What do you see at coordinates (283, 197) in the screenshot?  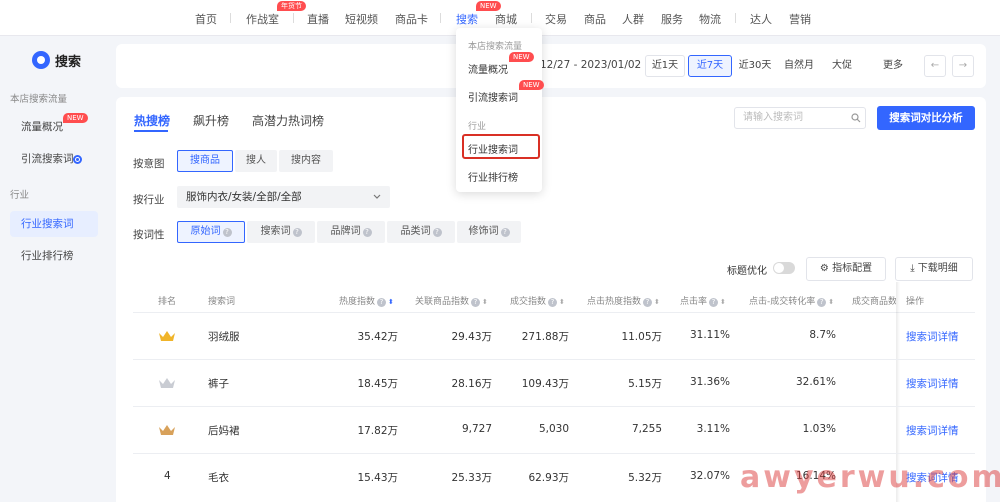 I see `industry-select: 服饰内衣/女装/全部/全部` at bounding box center [283, 197].